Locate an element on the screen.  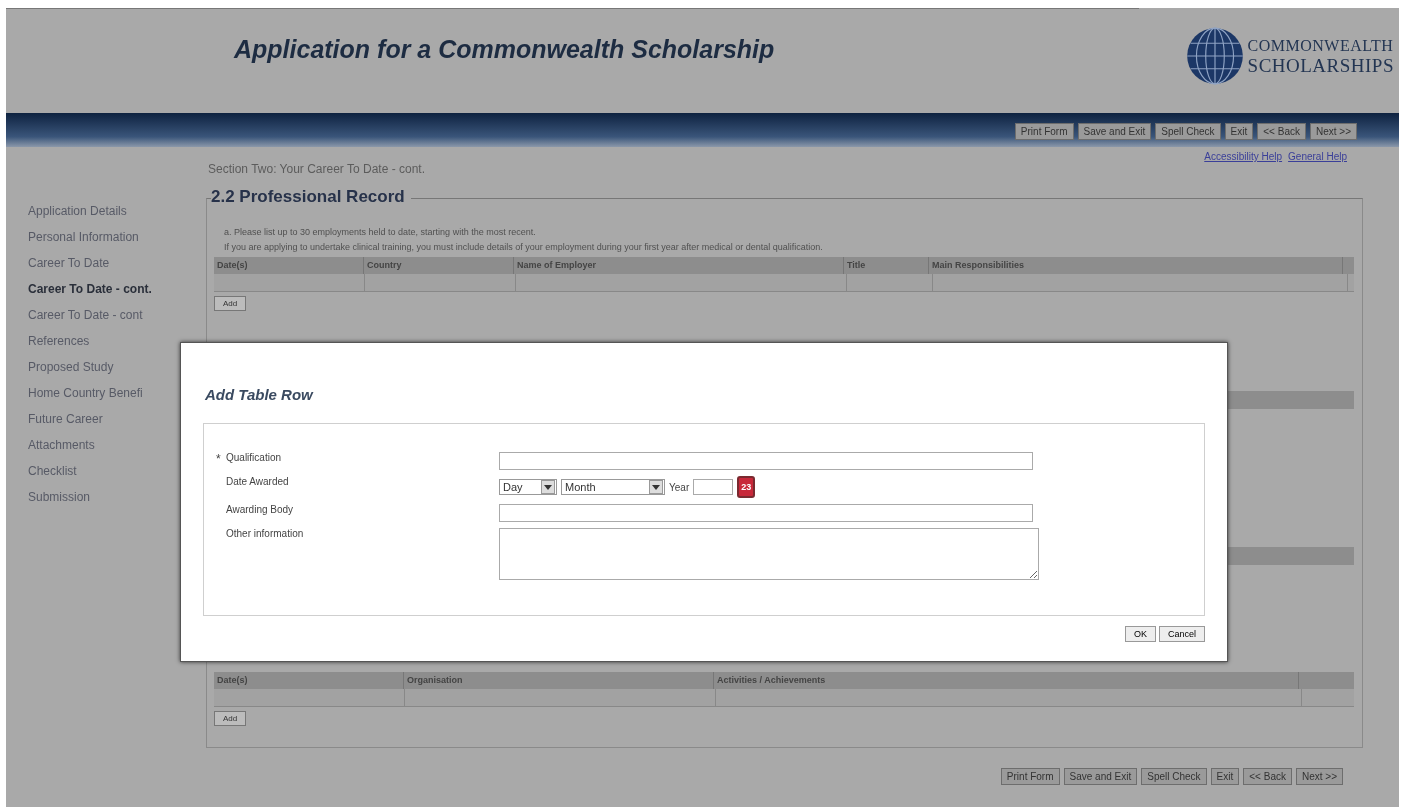
sidebar-item: Career To Date is located at coordinates (117, 263).